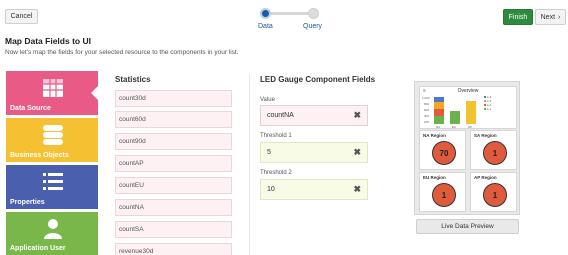 The width and height of the screenshot is (568, 255). Describe the element at coordinates (426, 122) in the screenshot. I see `y-tick: 200` at that location.